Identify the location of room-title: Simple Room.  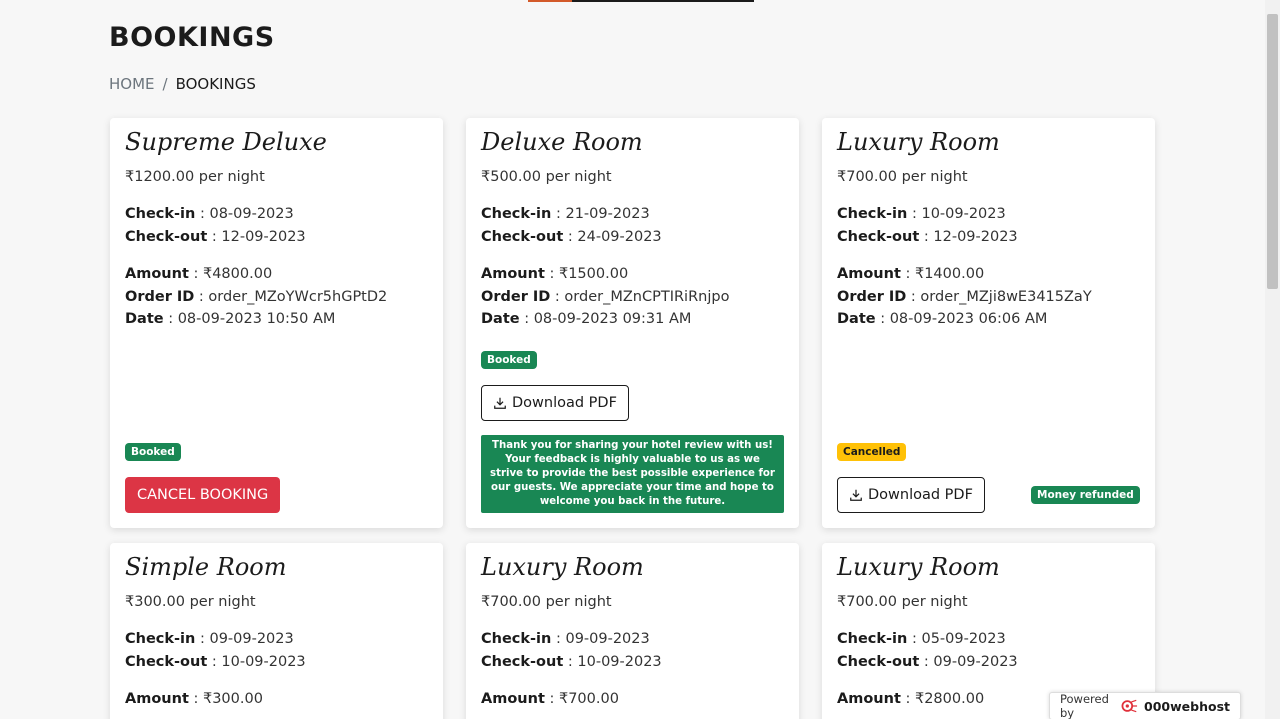
(206, 567).